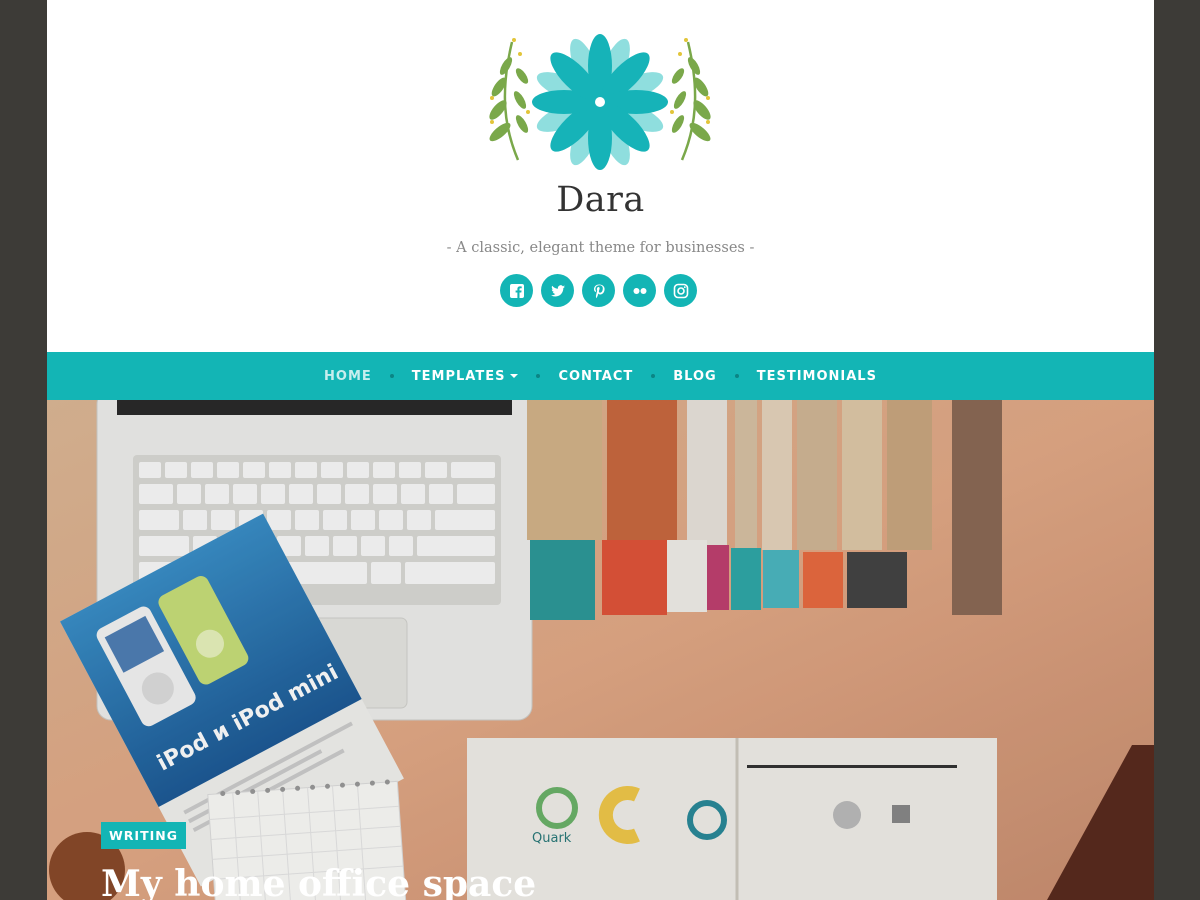  I want to click on twitter-icon, so click(557, 290).